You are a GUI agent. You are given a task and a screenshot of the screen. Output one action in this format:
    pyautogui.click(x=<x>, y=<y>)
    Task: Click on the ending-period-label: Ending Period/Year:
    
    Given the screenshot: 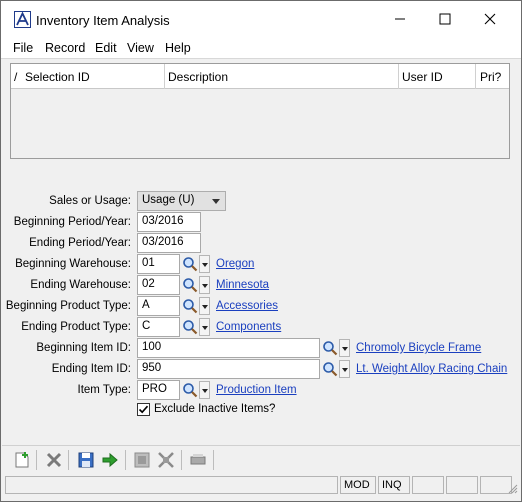 What is the action you would take?
    pyautogui.click(x=80, y=243)
    